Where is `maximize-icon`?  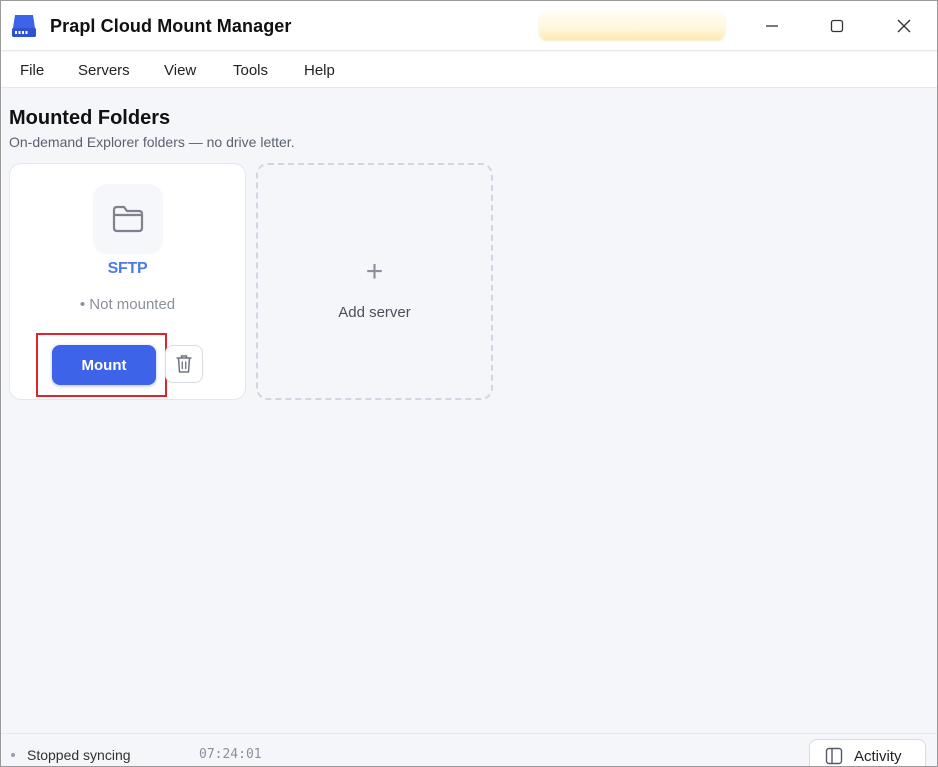 maximize-icon is located at coordinates (837, 26).